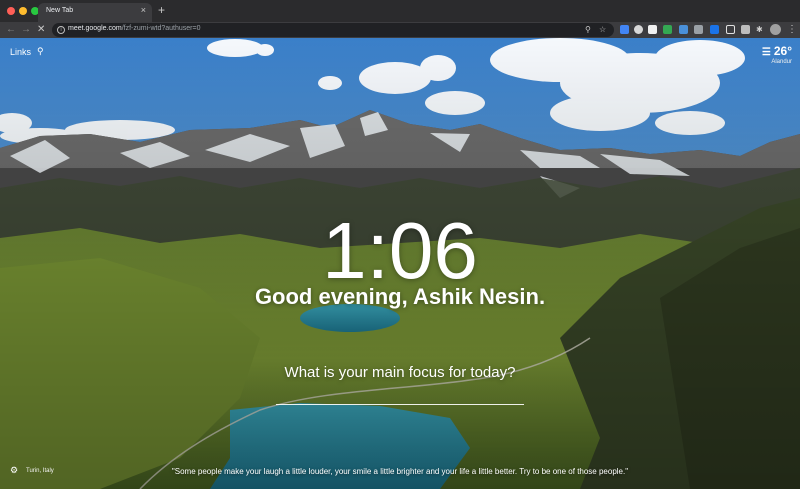 The width and height of the screenshot is (800, 489). Describe the element at coordinates (766, 52) in the screenshot. I see `weather-condition-icon: ☰` at that location.